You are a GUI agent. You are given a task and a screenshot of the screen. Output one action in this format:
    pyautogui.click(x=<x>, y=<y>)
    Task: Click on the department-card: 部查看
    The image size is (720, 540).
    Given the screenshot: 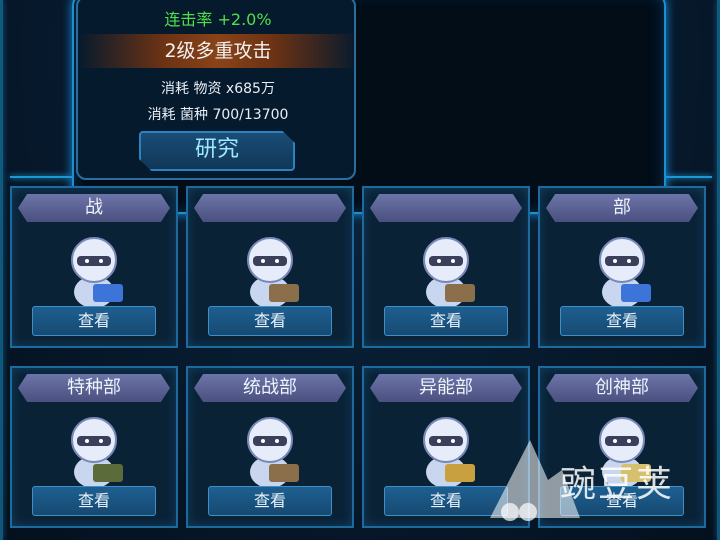 What is the action you would take?
    pyautogui.click(x=622, y=267)
    